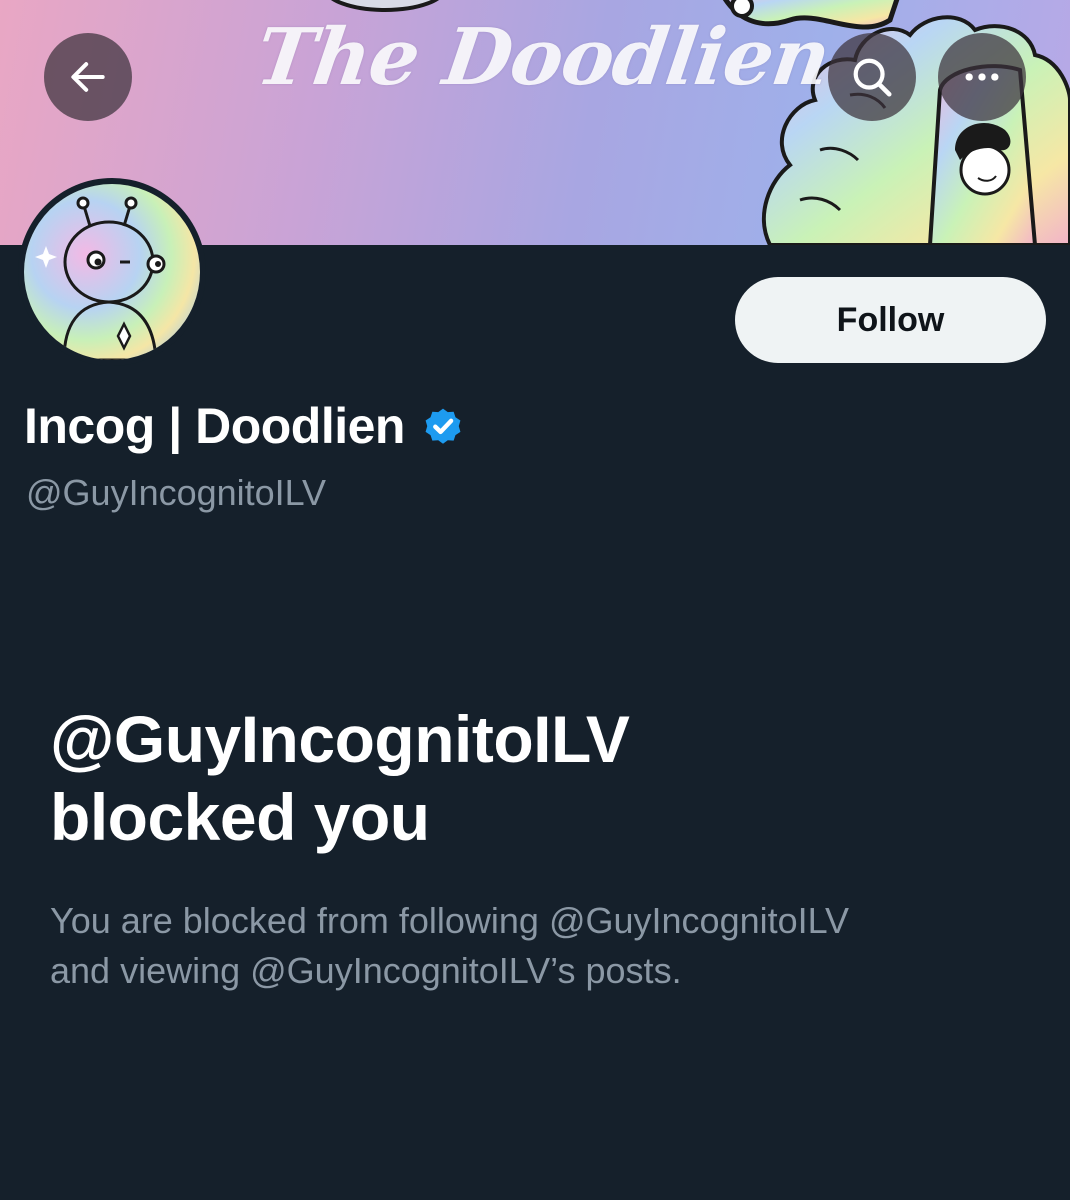 This screenshot has height=1200, width=1070. I want to click on blocked-title: @GuyIncognitoILV blocked you, so click(530, 778).